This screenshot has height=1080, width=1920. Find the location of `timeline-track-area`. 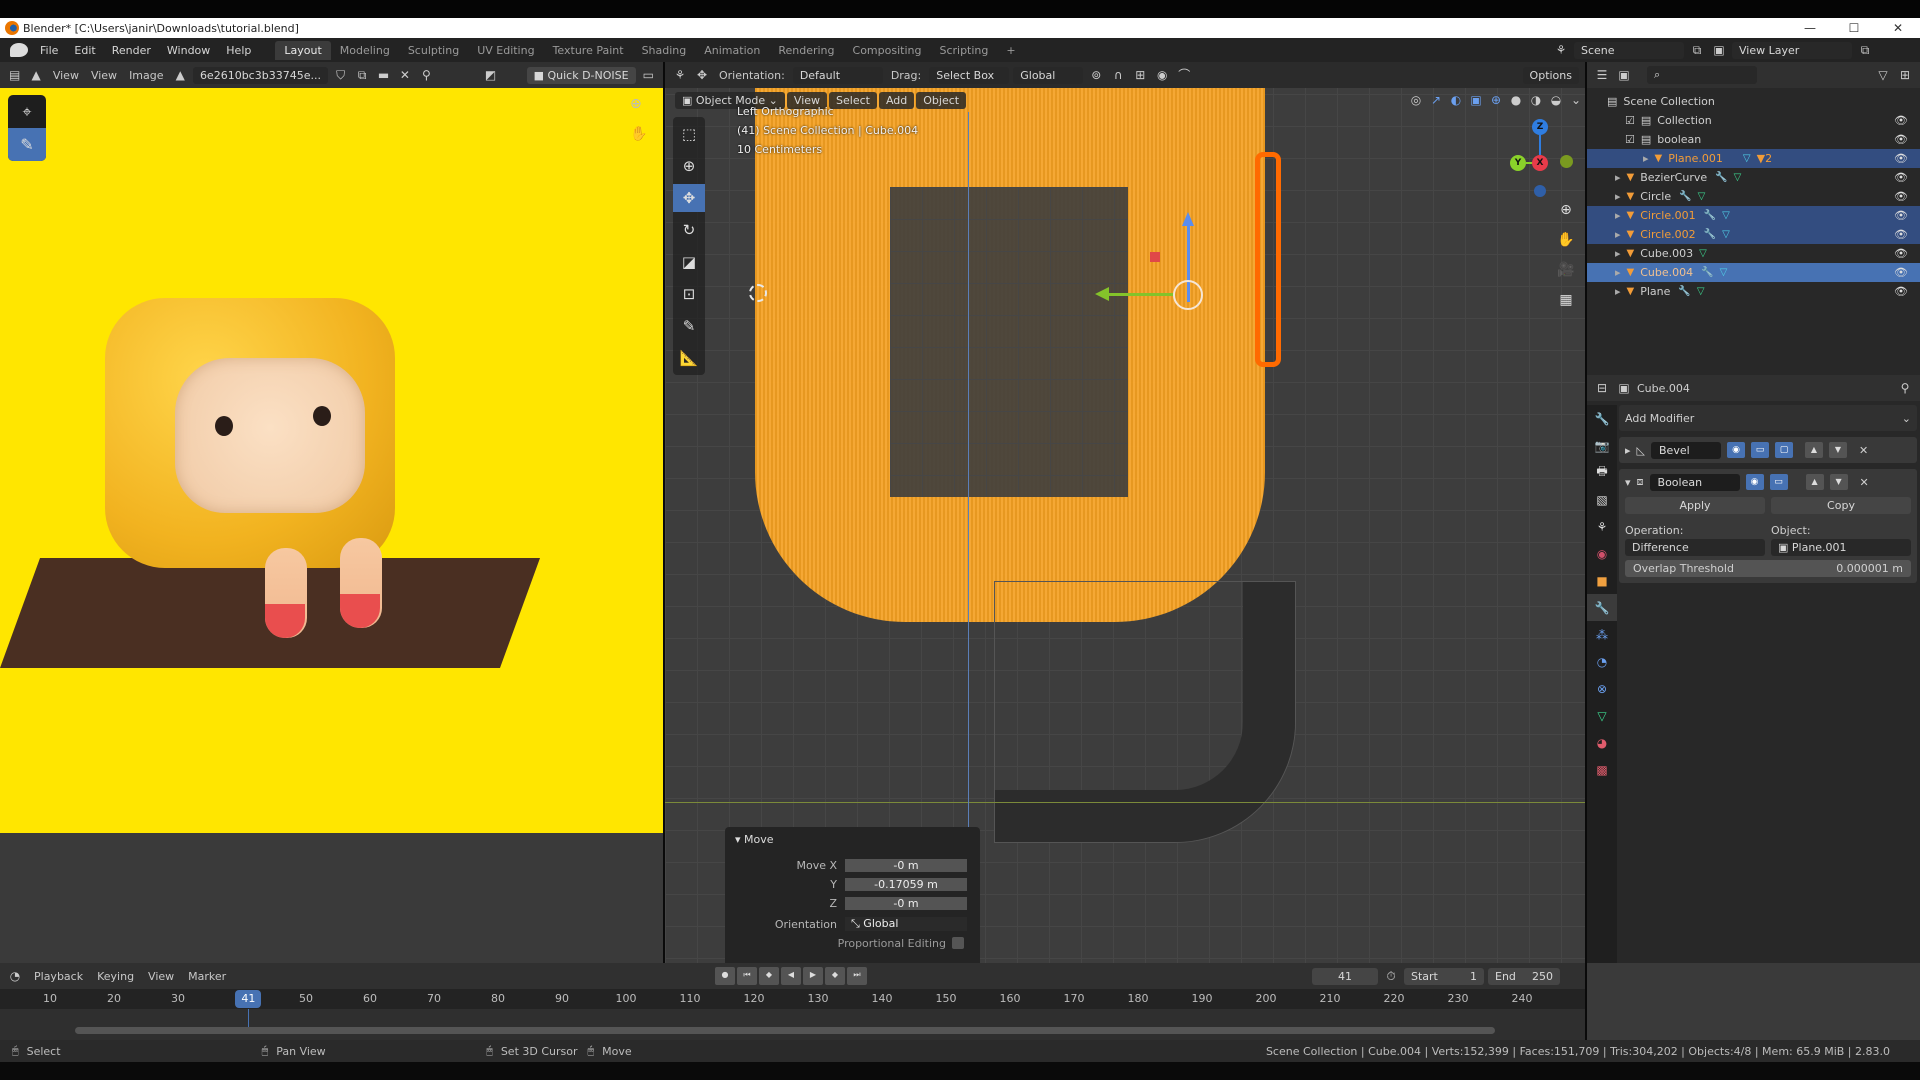

timeline-track-area is located at coordinates (792, 1024).